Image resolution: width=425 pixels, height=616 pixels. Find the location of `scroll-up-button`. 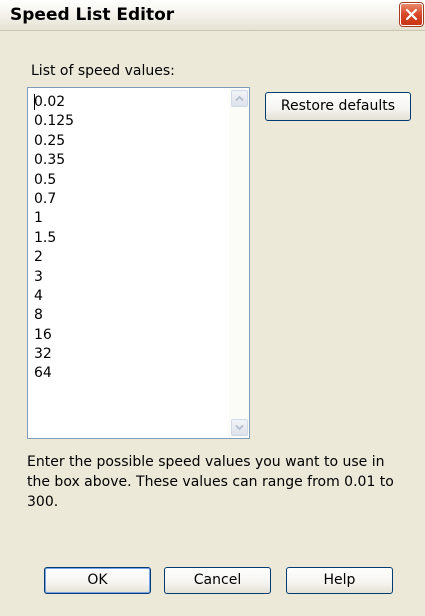

scroll-up-button is located at coordinates (239, 98).